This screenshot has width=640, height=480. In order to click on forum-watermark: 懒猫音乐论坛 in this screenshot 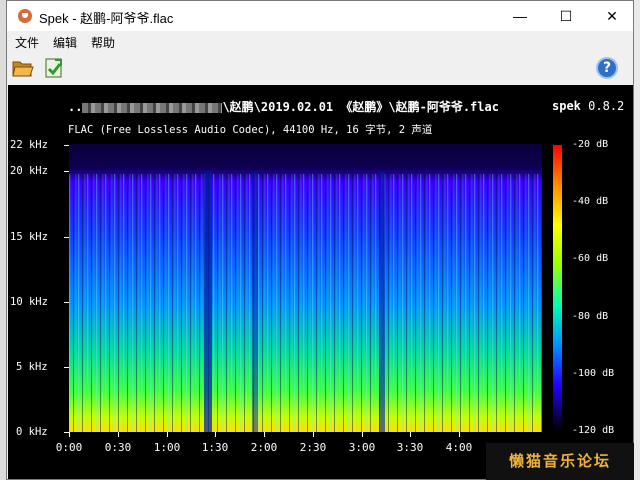, I will do `click(560, 461)`.